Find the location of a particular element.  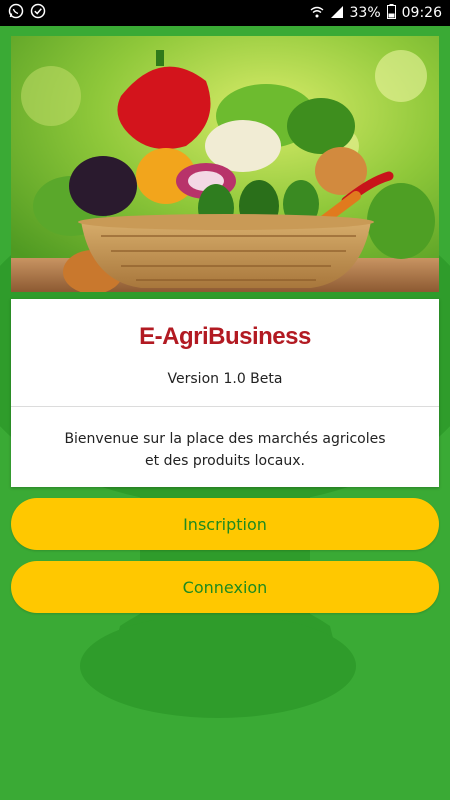

whatsapp-icon is located at coordinates (16, 13).